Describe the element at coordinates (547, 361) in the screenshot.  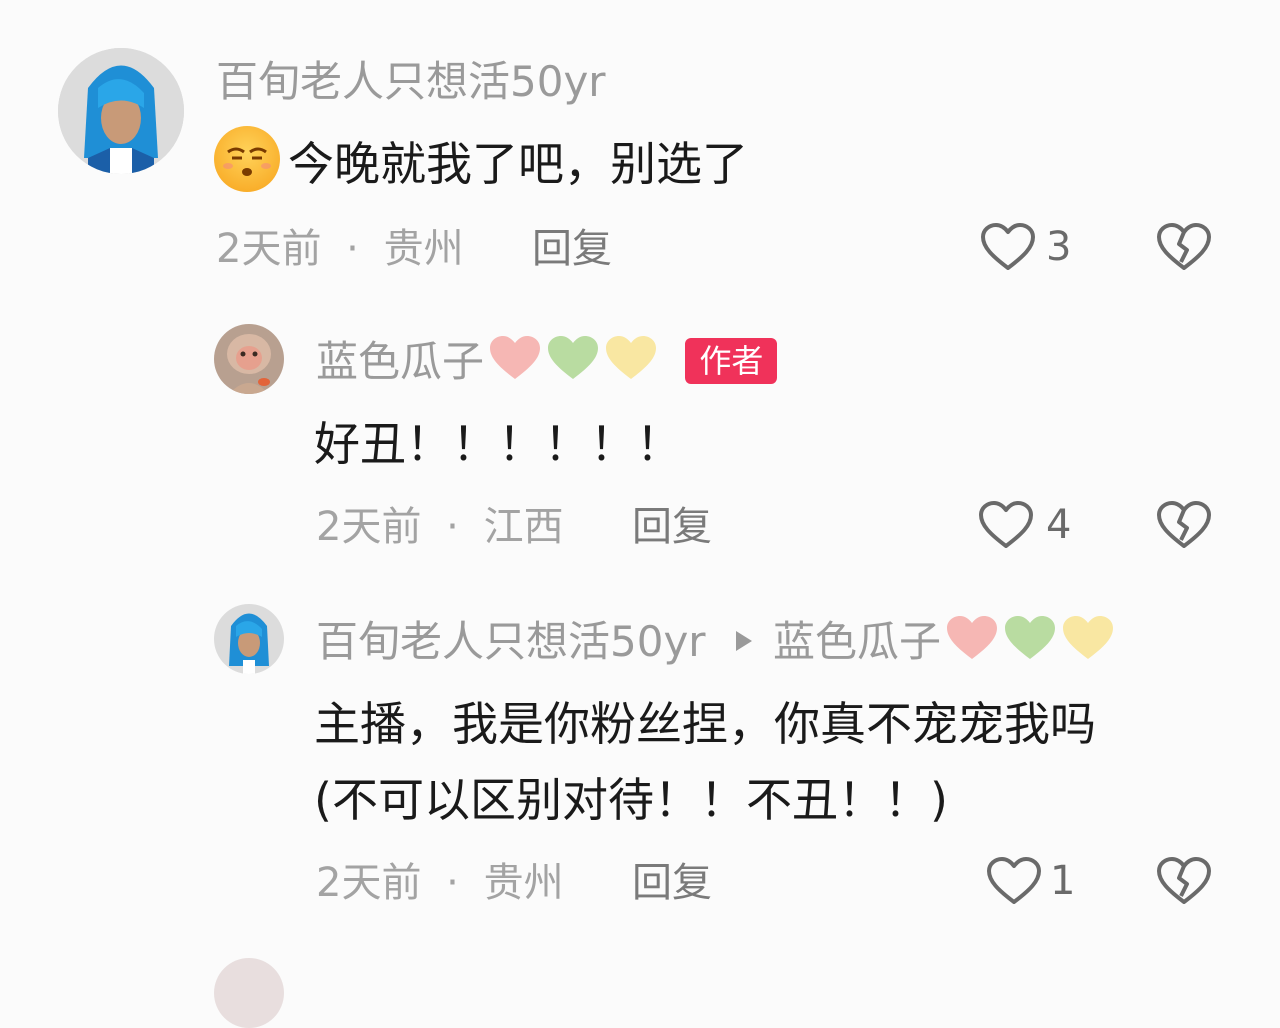
I see `comment-username-row: 蓝色瓜子 作者` at that location.